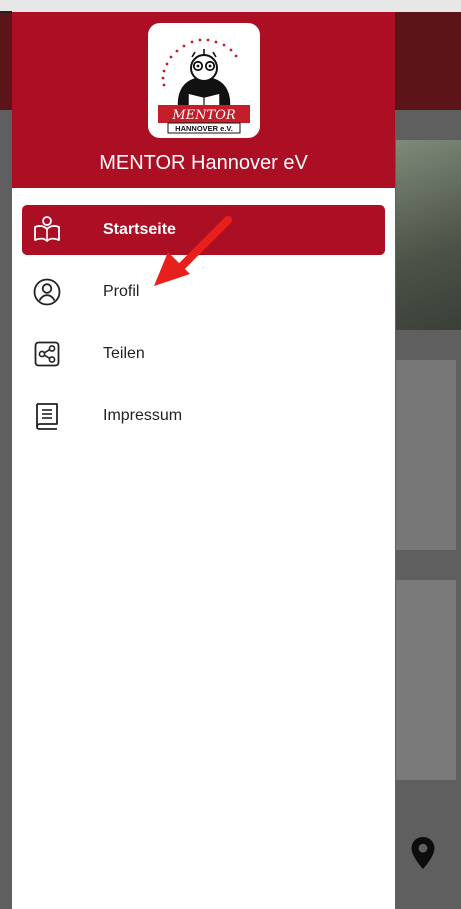  I want to click on menu-item-label: Teilen, so click(124, 353).